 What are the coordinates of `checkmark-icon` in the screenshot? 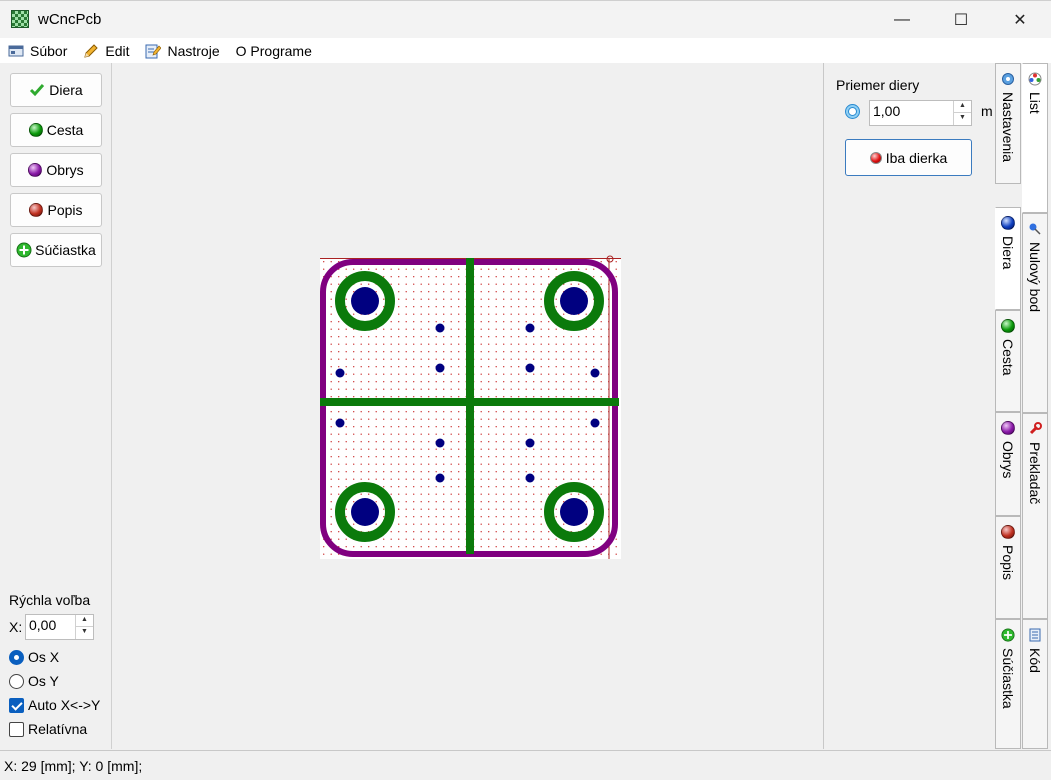 It's located at (37, 90).